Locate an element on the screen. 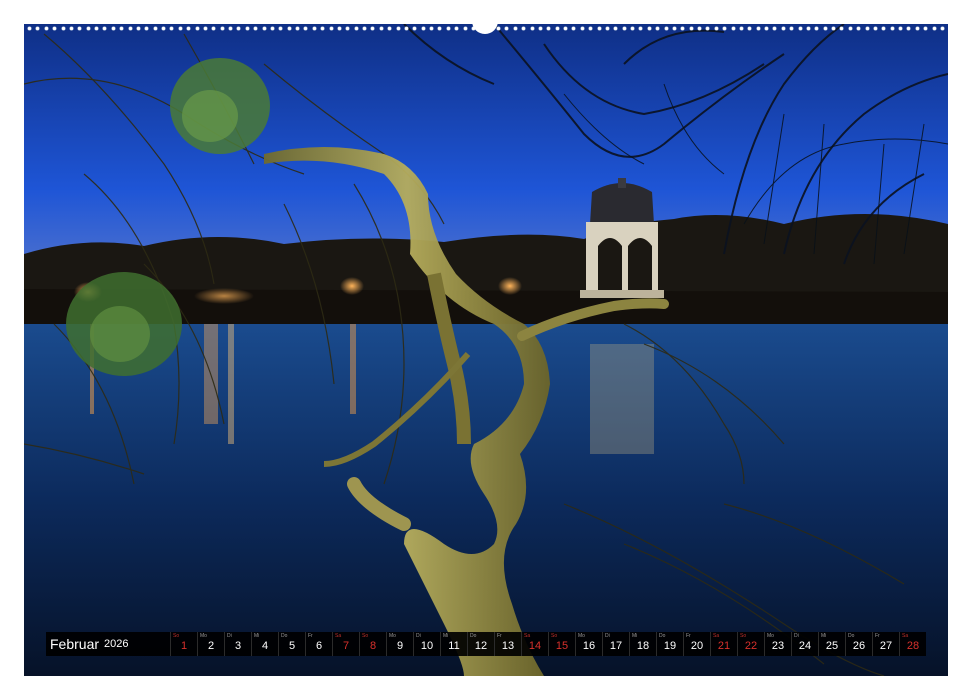 This screenshot has height=700, width=971. day-cell: So 22 is located at coordinates (750, 644).